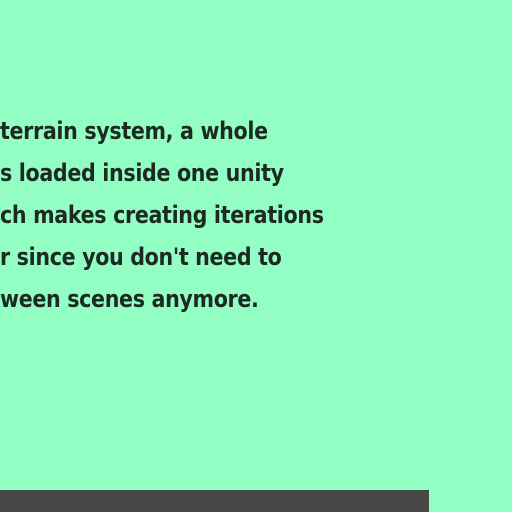 The width and height of the screenshot is (512, 512). What do you see at coordinates (162, 215) in the screenshot?
I see `paragraph-line-3: ch makes creating iterations` at bounding box center [162, 215].